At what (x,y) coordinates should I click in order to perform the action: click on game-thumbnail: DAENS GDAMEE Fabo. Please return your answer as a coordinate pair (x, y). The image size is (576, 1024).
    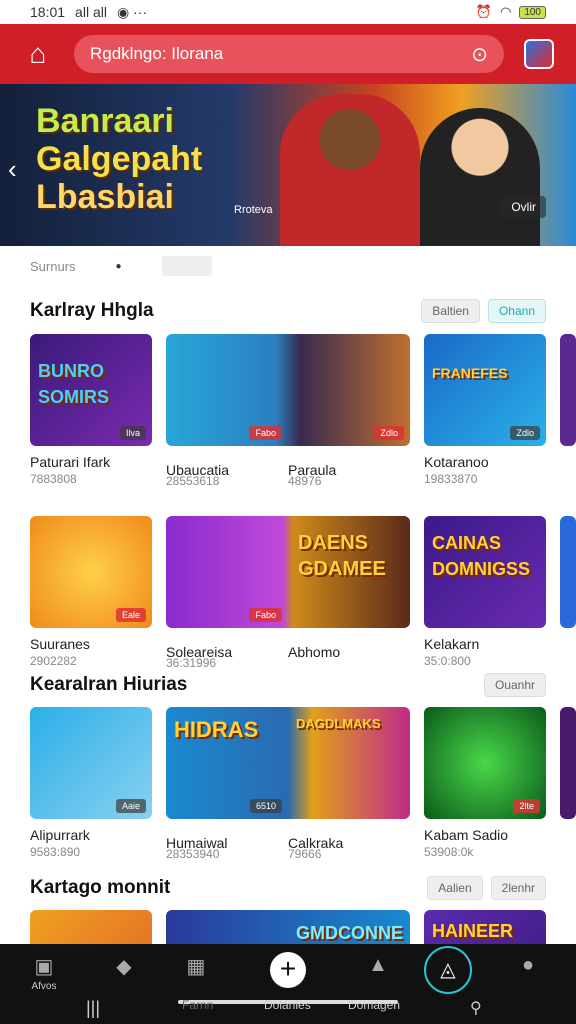
    Looking at the image, I should click on (288, 572).